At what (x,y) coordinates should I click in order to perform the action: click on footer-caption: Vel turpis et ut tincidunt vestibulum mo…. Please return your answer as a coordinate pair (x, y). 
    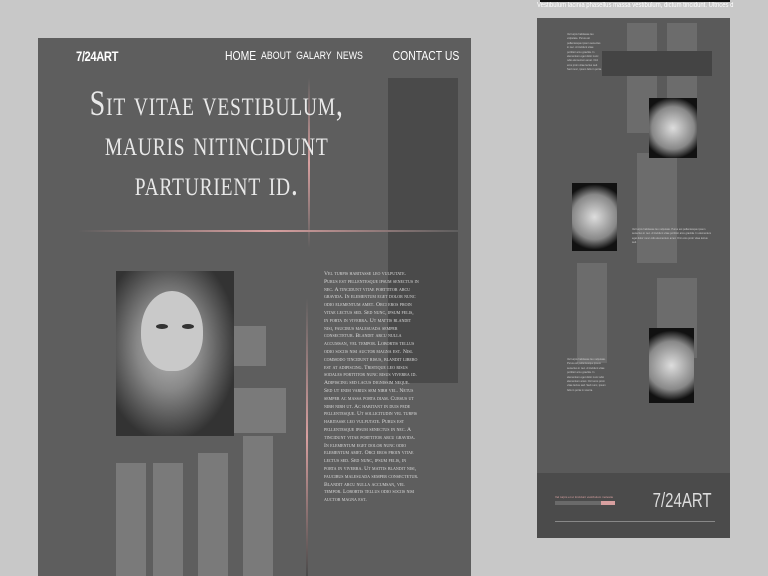
    Looking at the image, I should click on (584, 497).